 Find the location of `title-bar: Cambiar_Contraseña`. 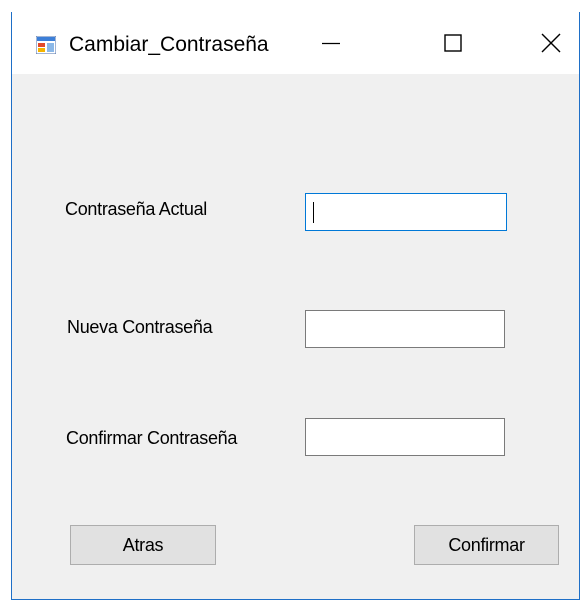

title-bar: Cambiar_Contraseña is located at coordinates (295, 43).